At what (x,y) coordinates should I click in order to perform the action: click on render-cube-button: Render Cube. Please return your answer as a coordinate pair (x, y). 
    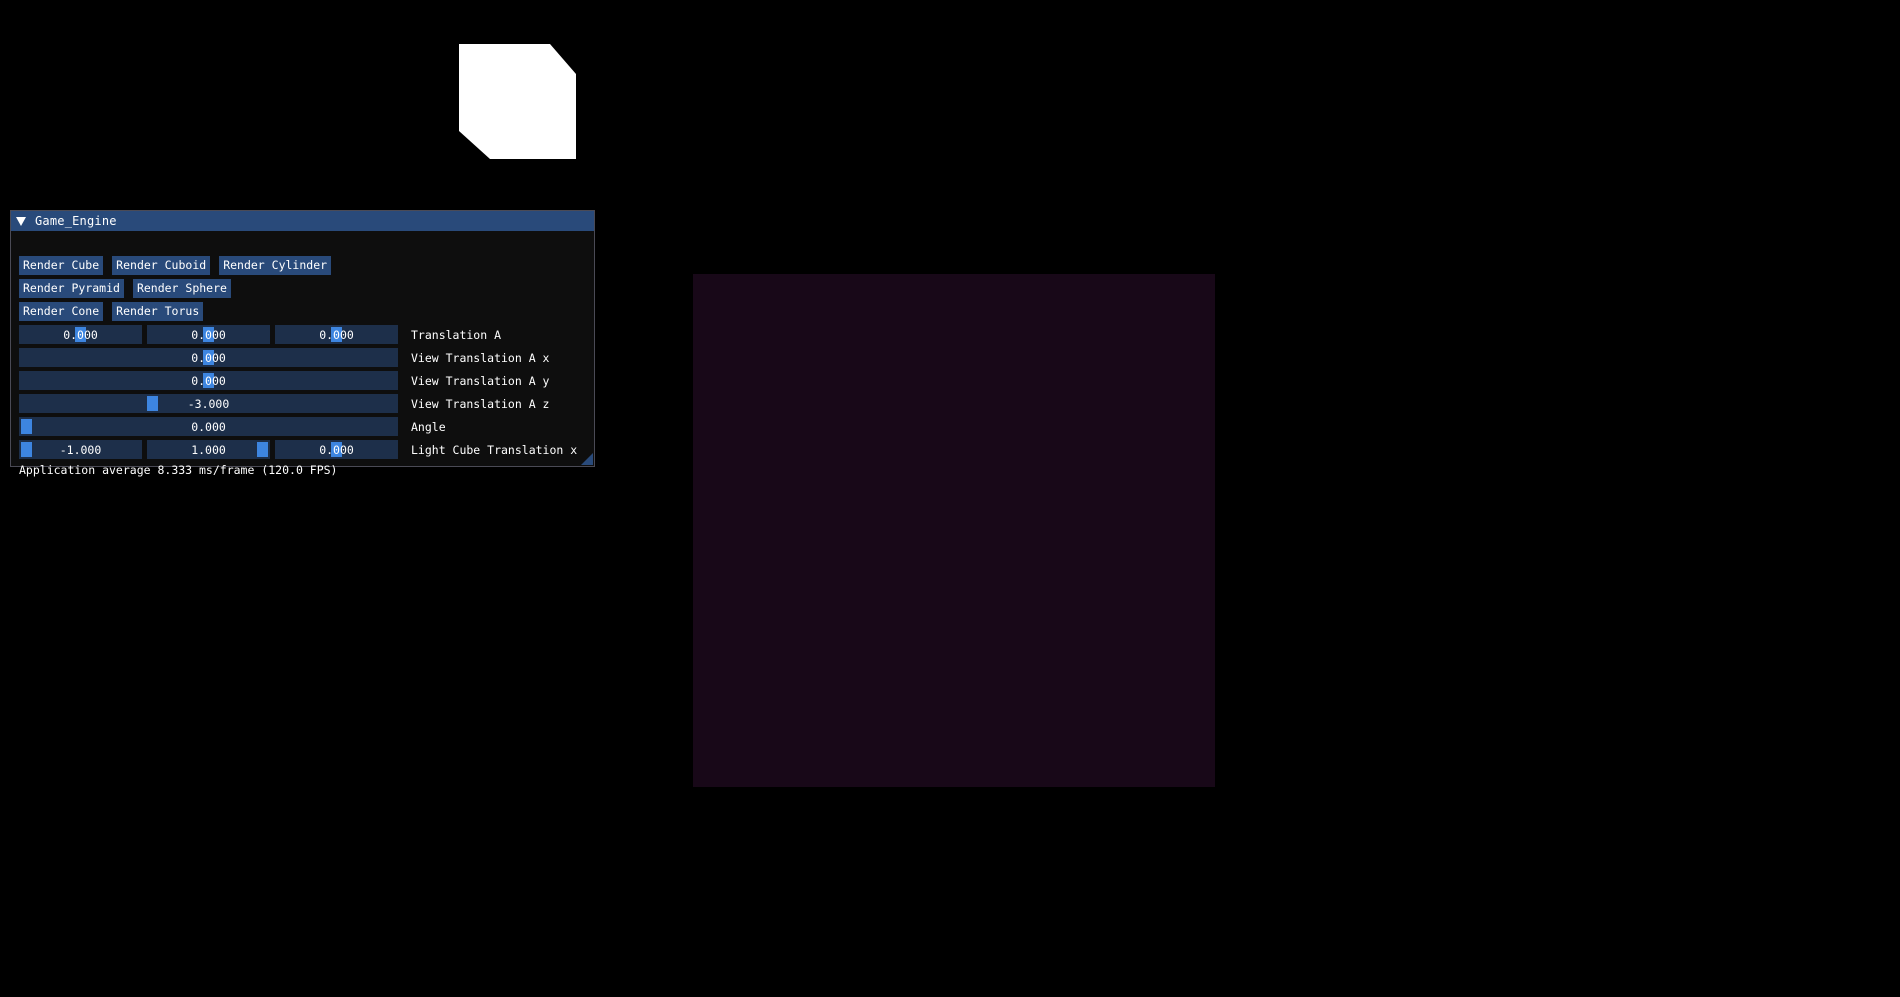
    Looking at the image, I should click on (61, 265).